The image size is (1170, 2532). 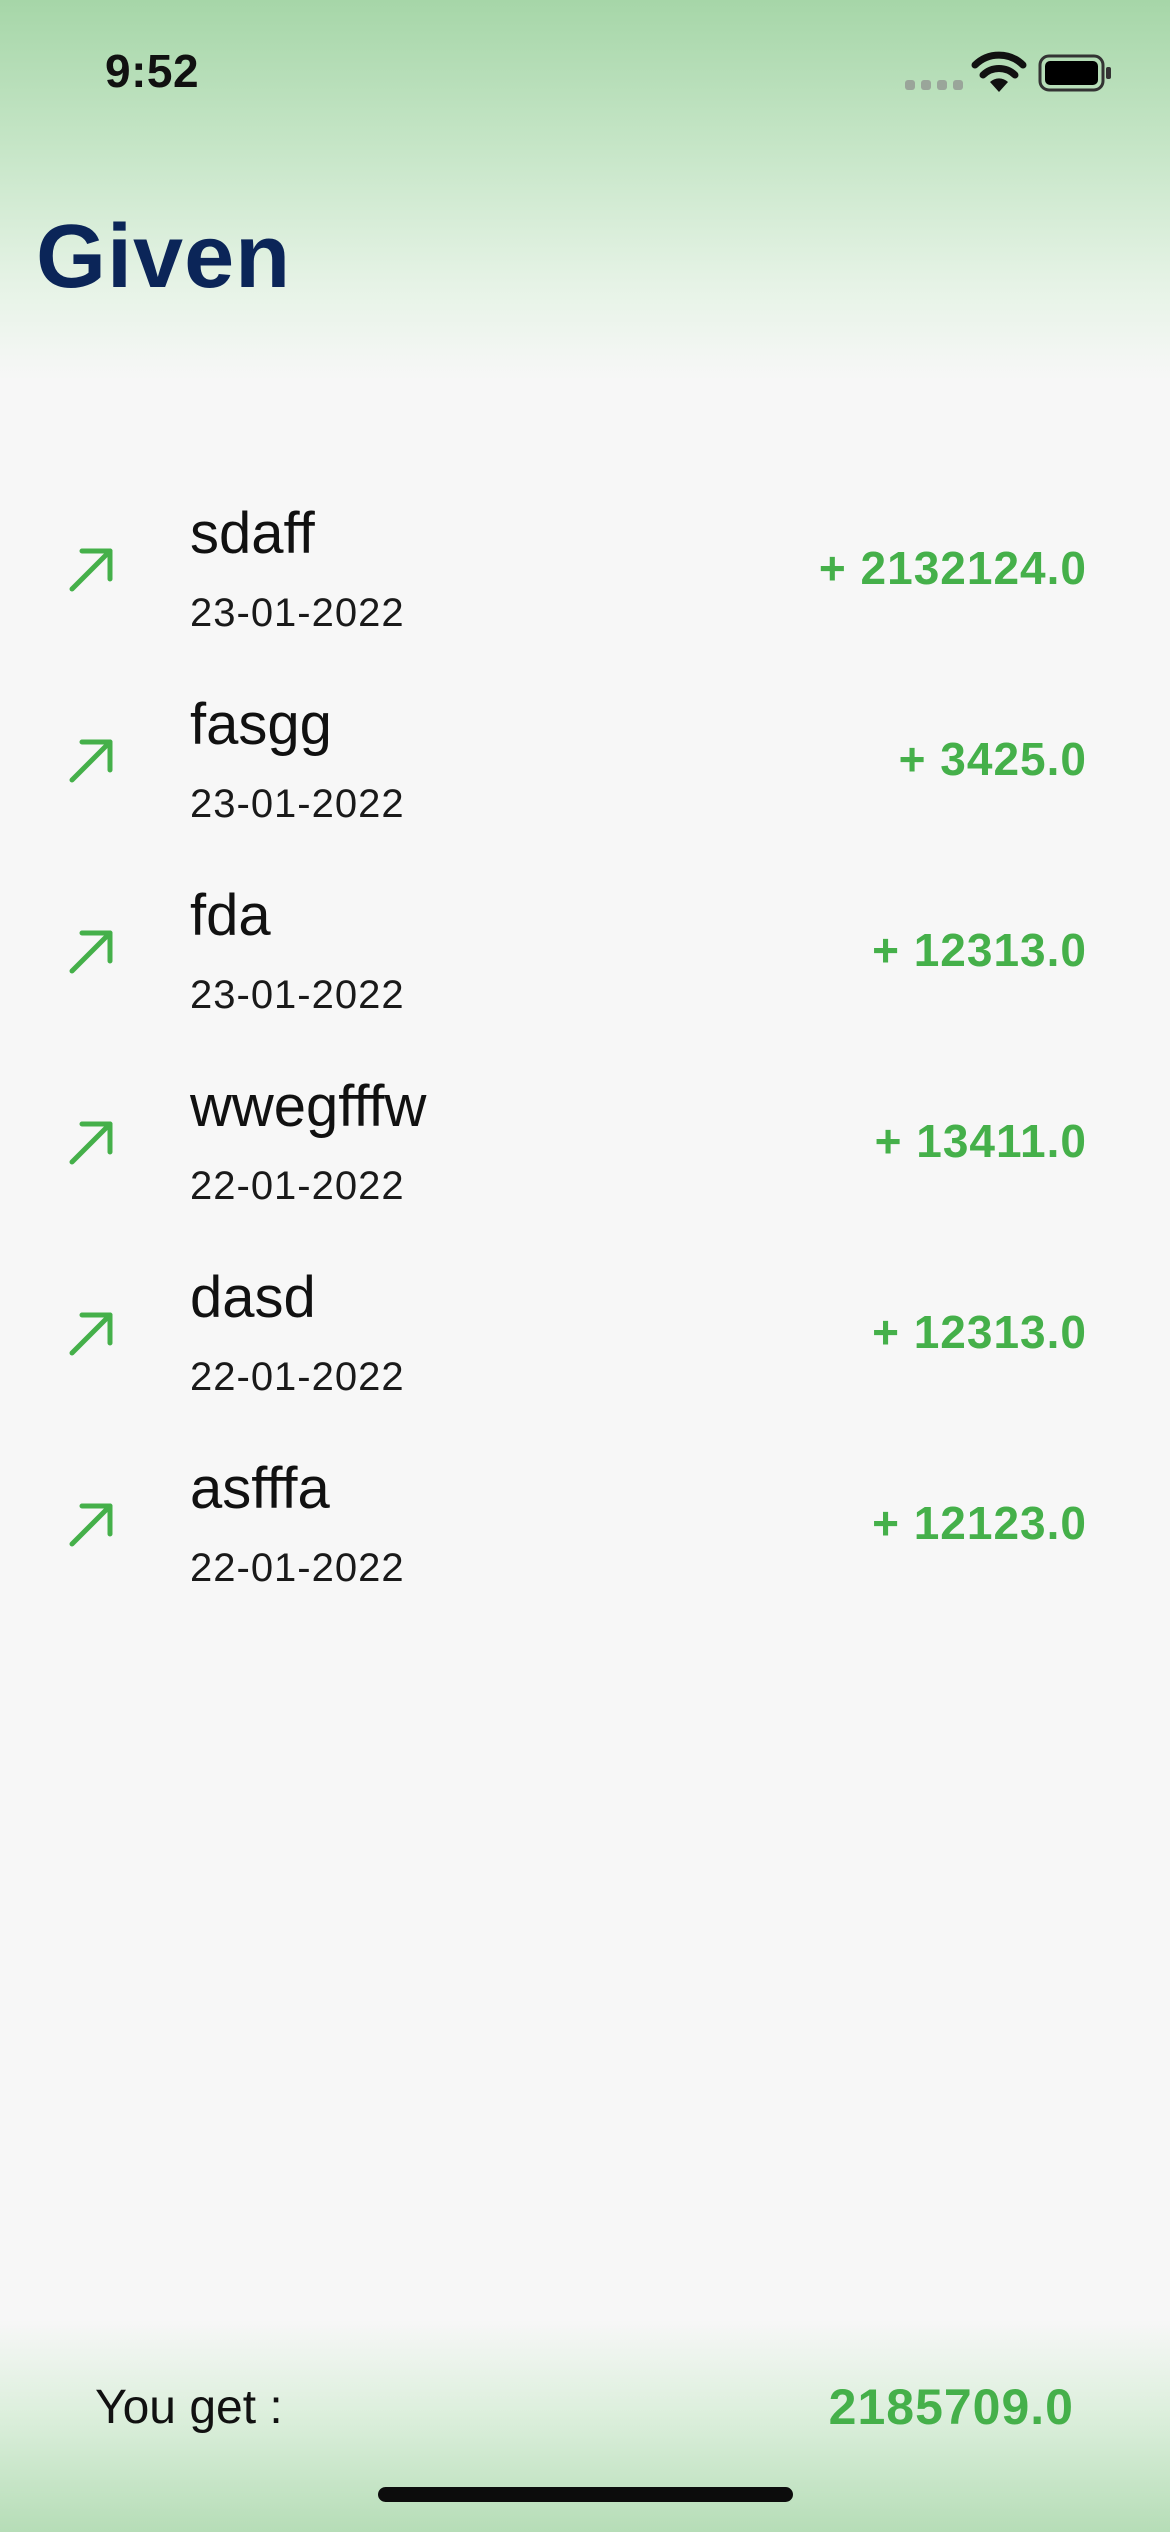 What do you see at coordinates (230, 915) in the screenshot?
I see `transaction-name: fda` at bounding box center [230, 915].